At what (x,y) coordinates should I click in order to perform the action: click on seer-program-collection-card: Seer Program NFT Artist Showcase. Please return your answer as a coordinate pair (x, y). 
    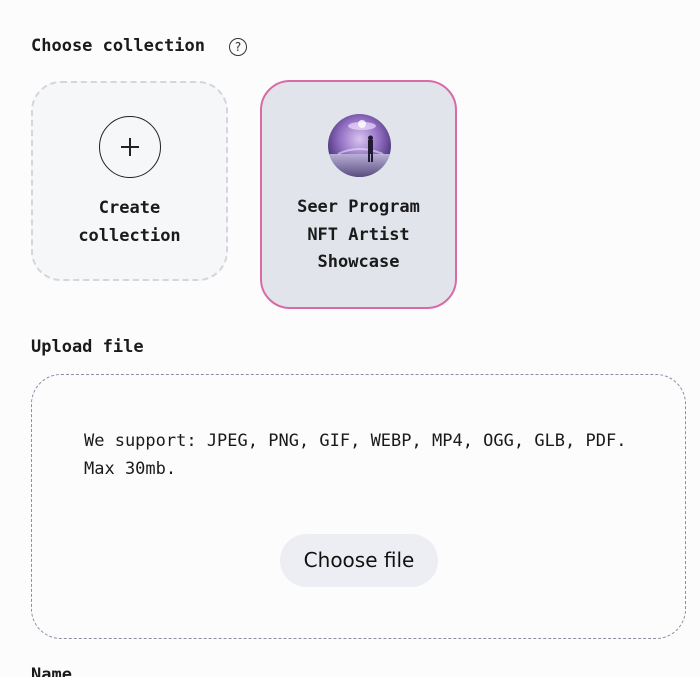
    Looking at the image, I should click on (358, 194).